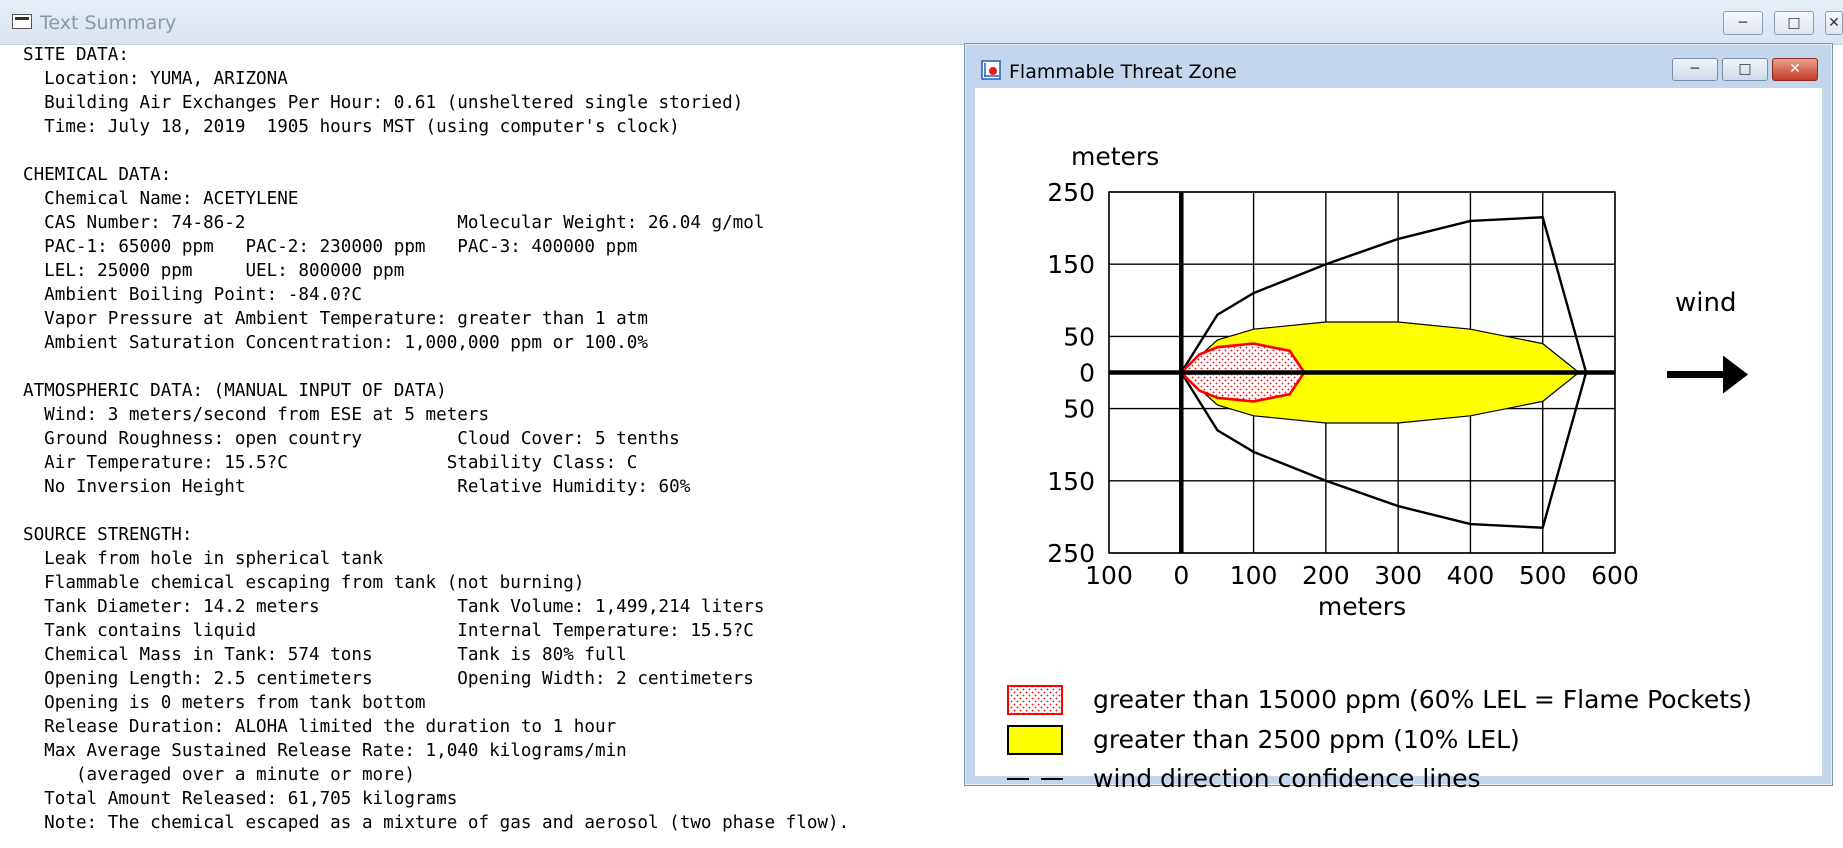 This screenshot has height=848, width=1843. What do you see at coordinates (108, 535) in the screenshot?
I see `summary-line: SOURCE STRENGTH:` at bounding box center [108, 535].